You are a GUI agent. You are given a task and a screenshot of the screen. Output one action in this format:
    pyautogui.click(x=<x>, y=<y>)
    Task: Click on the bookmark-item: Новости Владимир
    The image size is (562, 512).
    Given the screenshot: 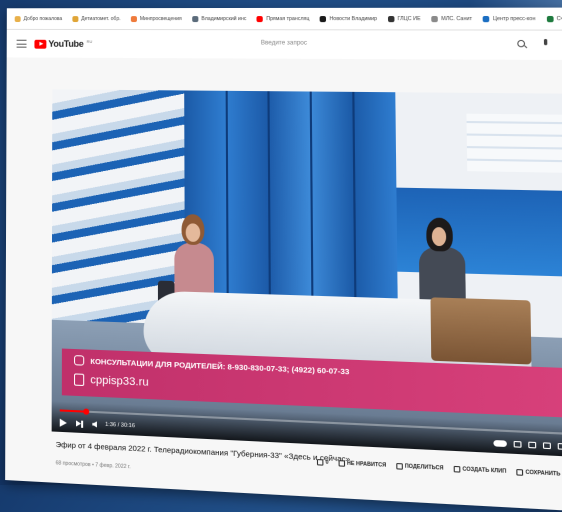 What is the action you would take?
    pyautogui.click(x=348, y=18)
    